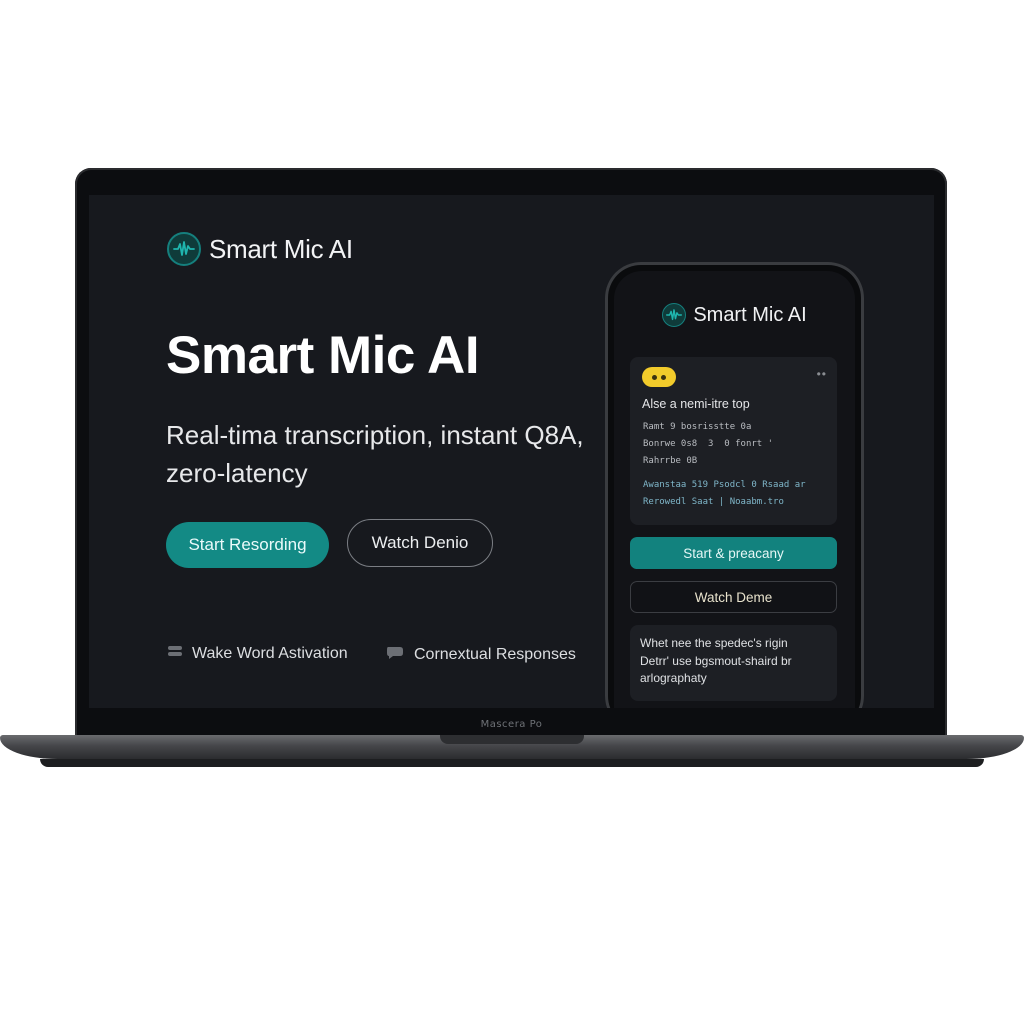  Describe the element at coordinates (716, 660) in the screenshot. I see `response-line: Detrr' use bgsmout-shaird br` at that location.